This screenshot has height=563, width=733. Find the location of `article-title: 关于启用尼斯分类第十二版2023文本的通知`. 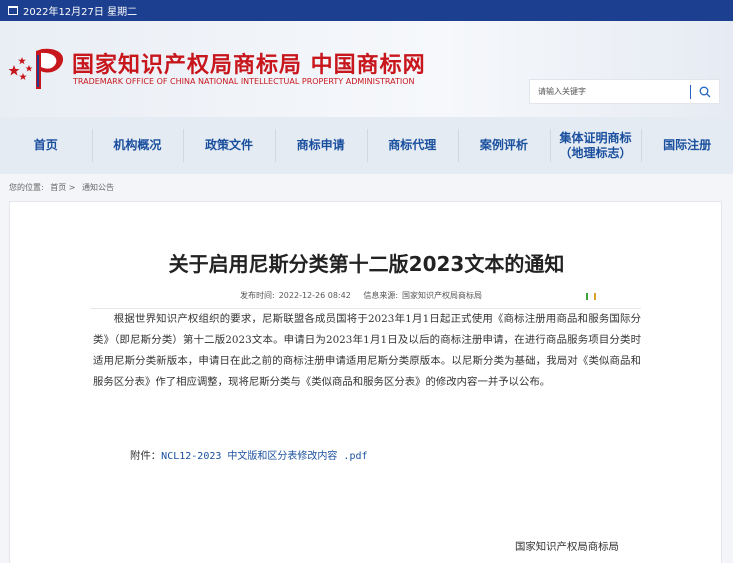

article-title: 关于启用尼斯分类第十二版2023文本的通知 is located at coordinates (366, 264).